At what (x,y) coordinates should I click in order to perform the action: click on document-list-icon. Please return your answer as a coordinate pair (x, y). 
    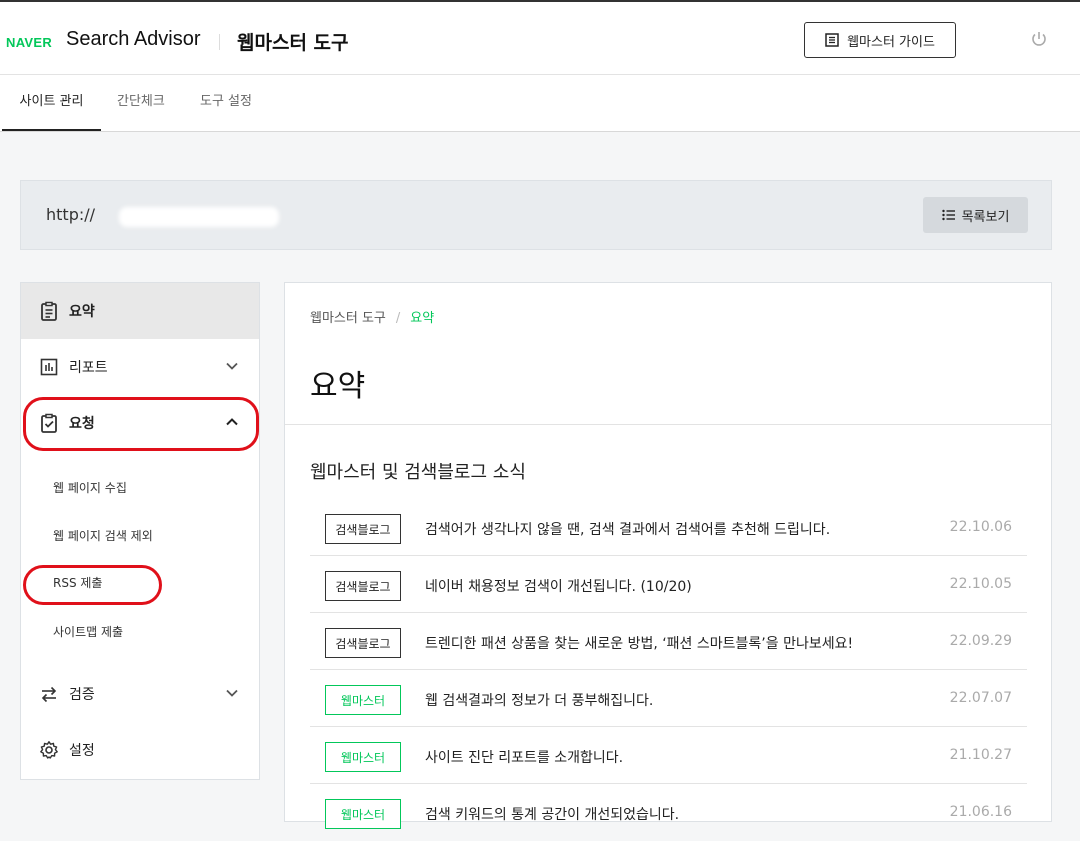
    Looking at the image, I should click on (832, 40).